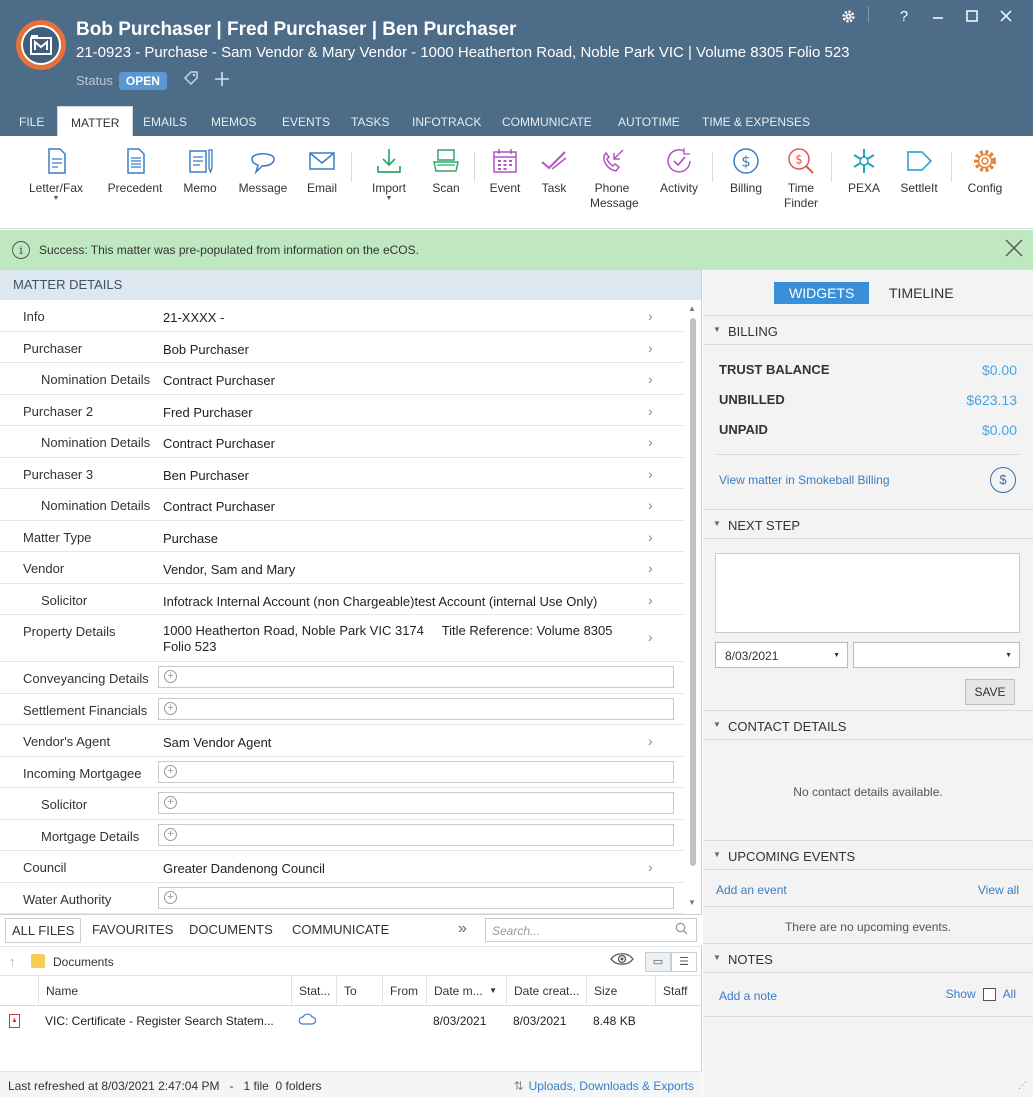 This screenshot has height=1097, width=1033. What do you see at coordinates (904, 16) in the screenshot?
I see `help-icon: ?` at bounding box center [904, 16].